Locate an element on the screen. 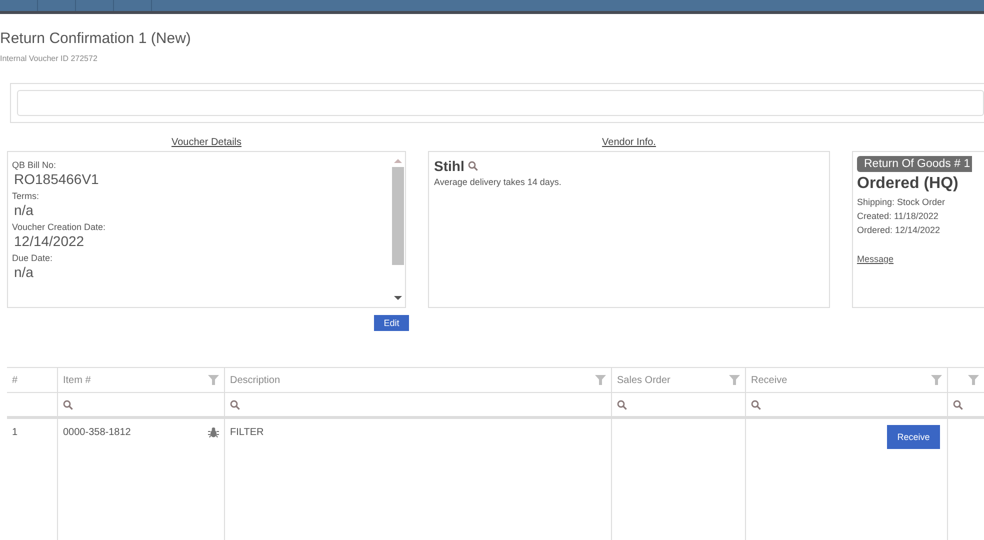 This screenshot has width=984, height=540. table-cell: 1 is located at coordinates (15, 432).